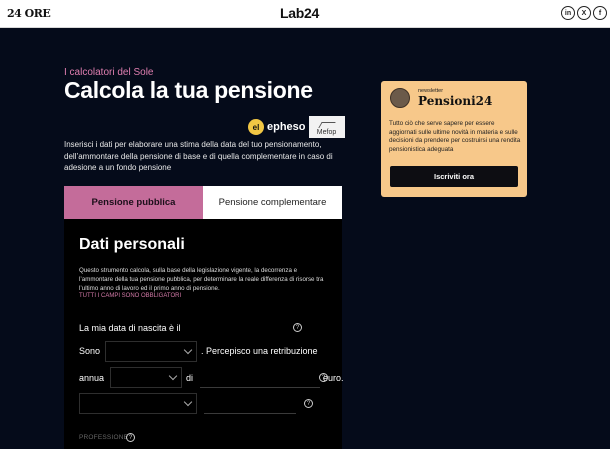 This screenshot has height=449, width=610. I want to click on linkedin-icon: in, so click(568, 13).